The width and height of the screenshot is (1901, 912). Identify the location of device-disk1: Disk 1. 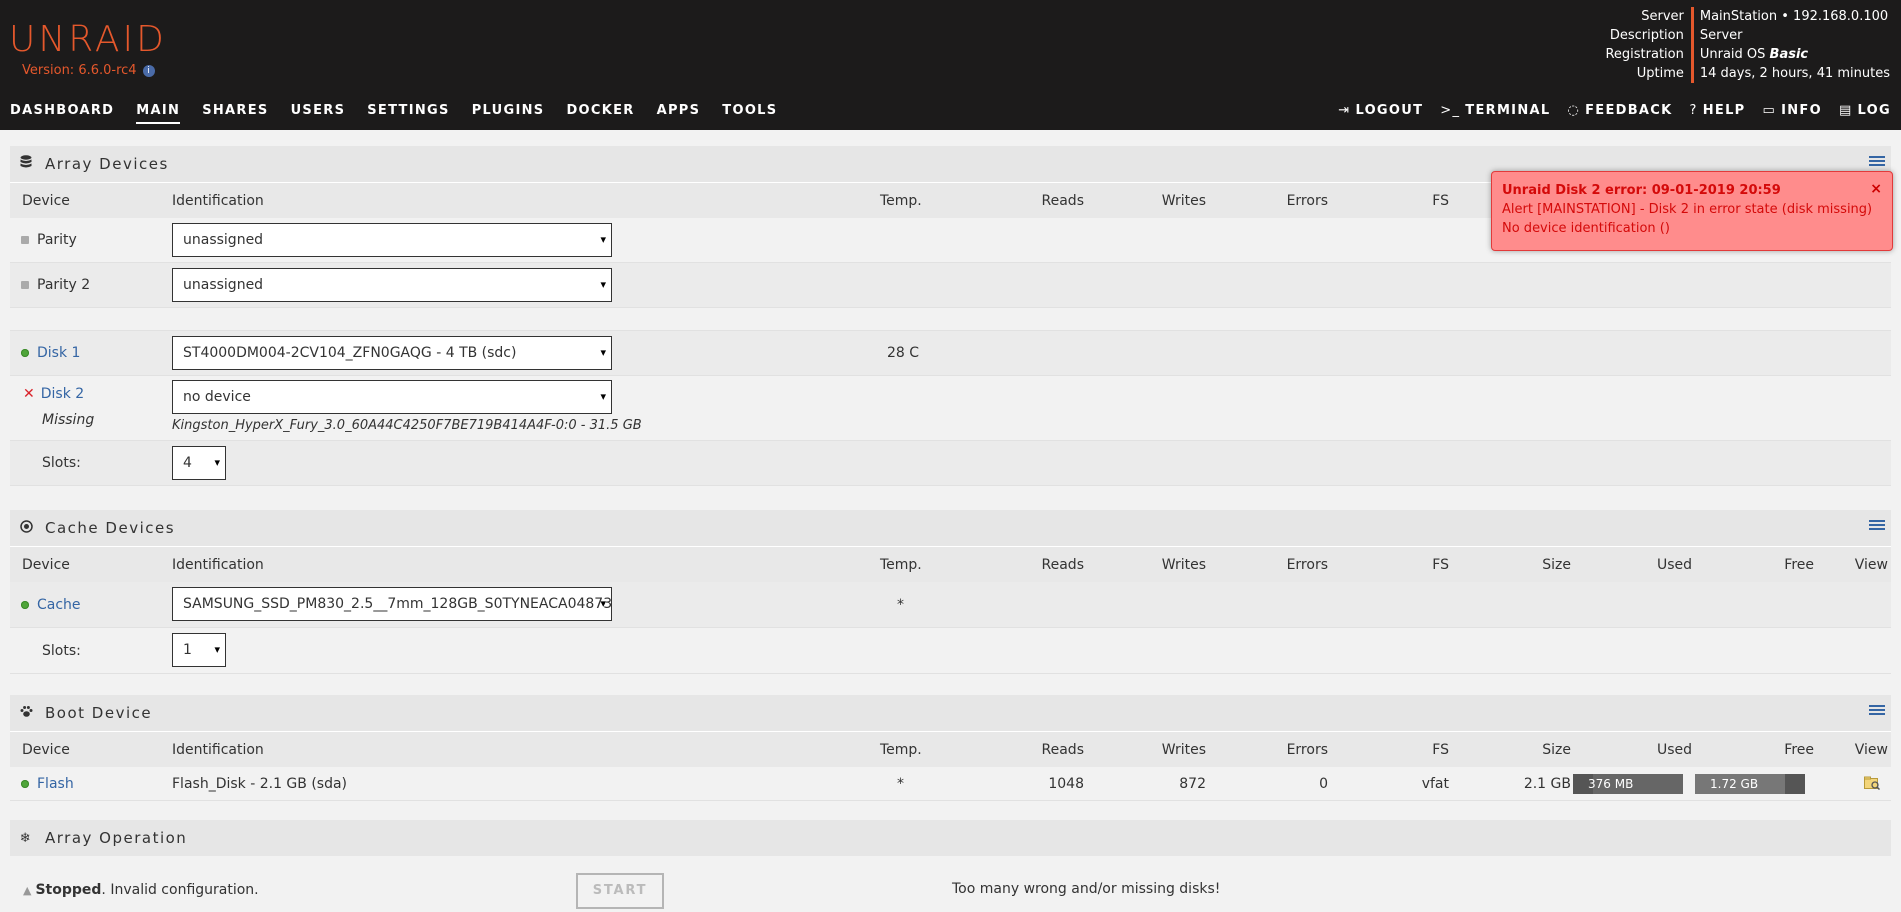
(50, 353).